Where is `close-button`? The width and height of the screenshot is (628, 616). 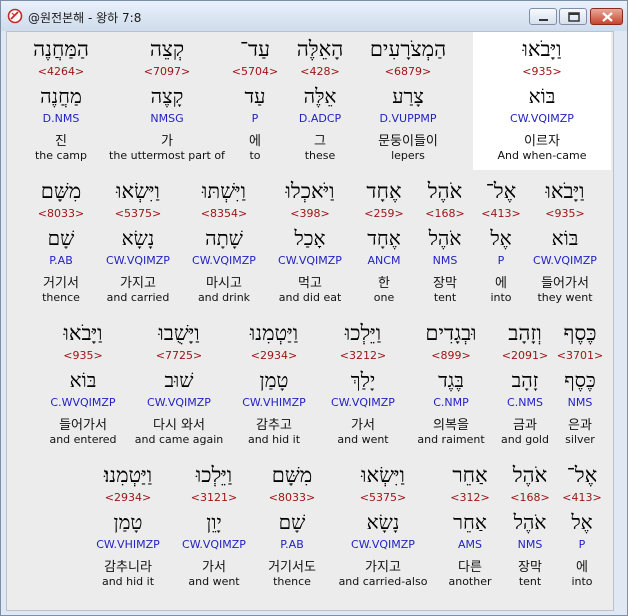
close-button is located at coordinates (606, 16).